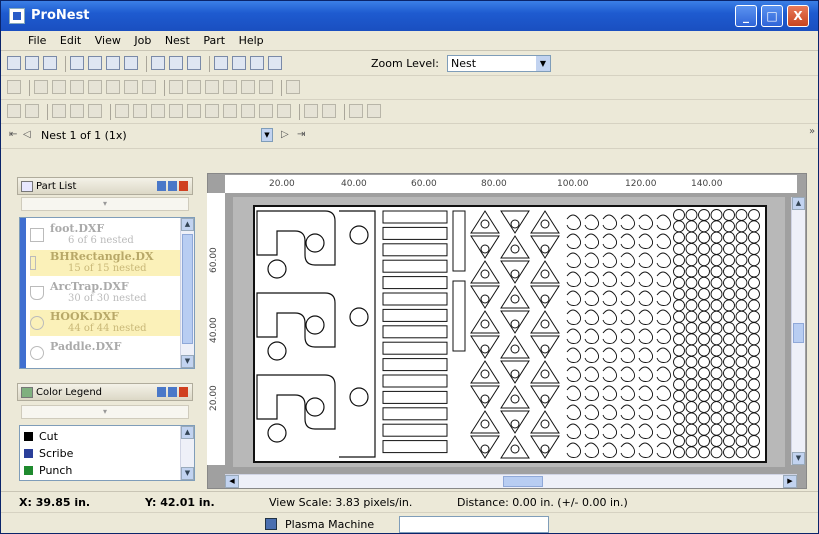  I want to click on move-icon, so click(77, 111).